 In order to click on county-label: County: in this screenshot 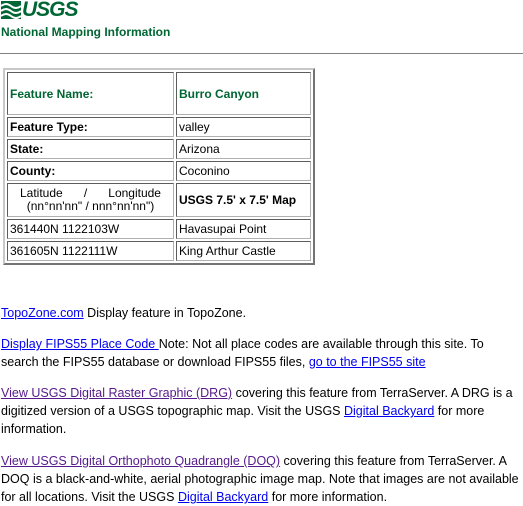, I will do `click(90, 171)`.